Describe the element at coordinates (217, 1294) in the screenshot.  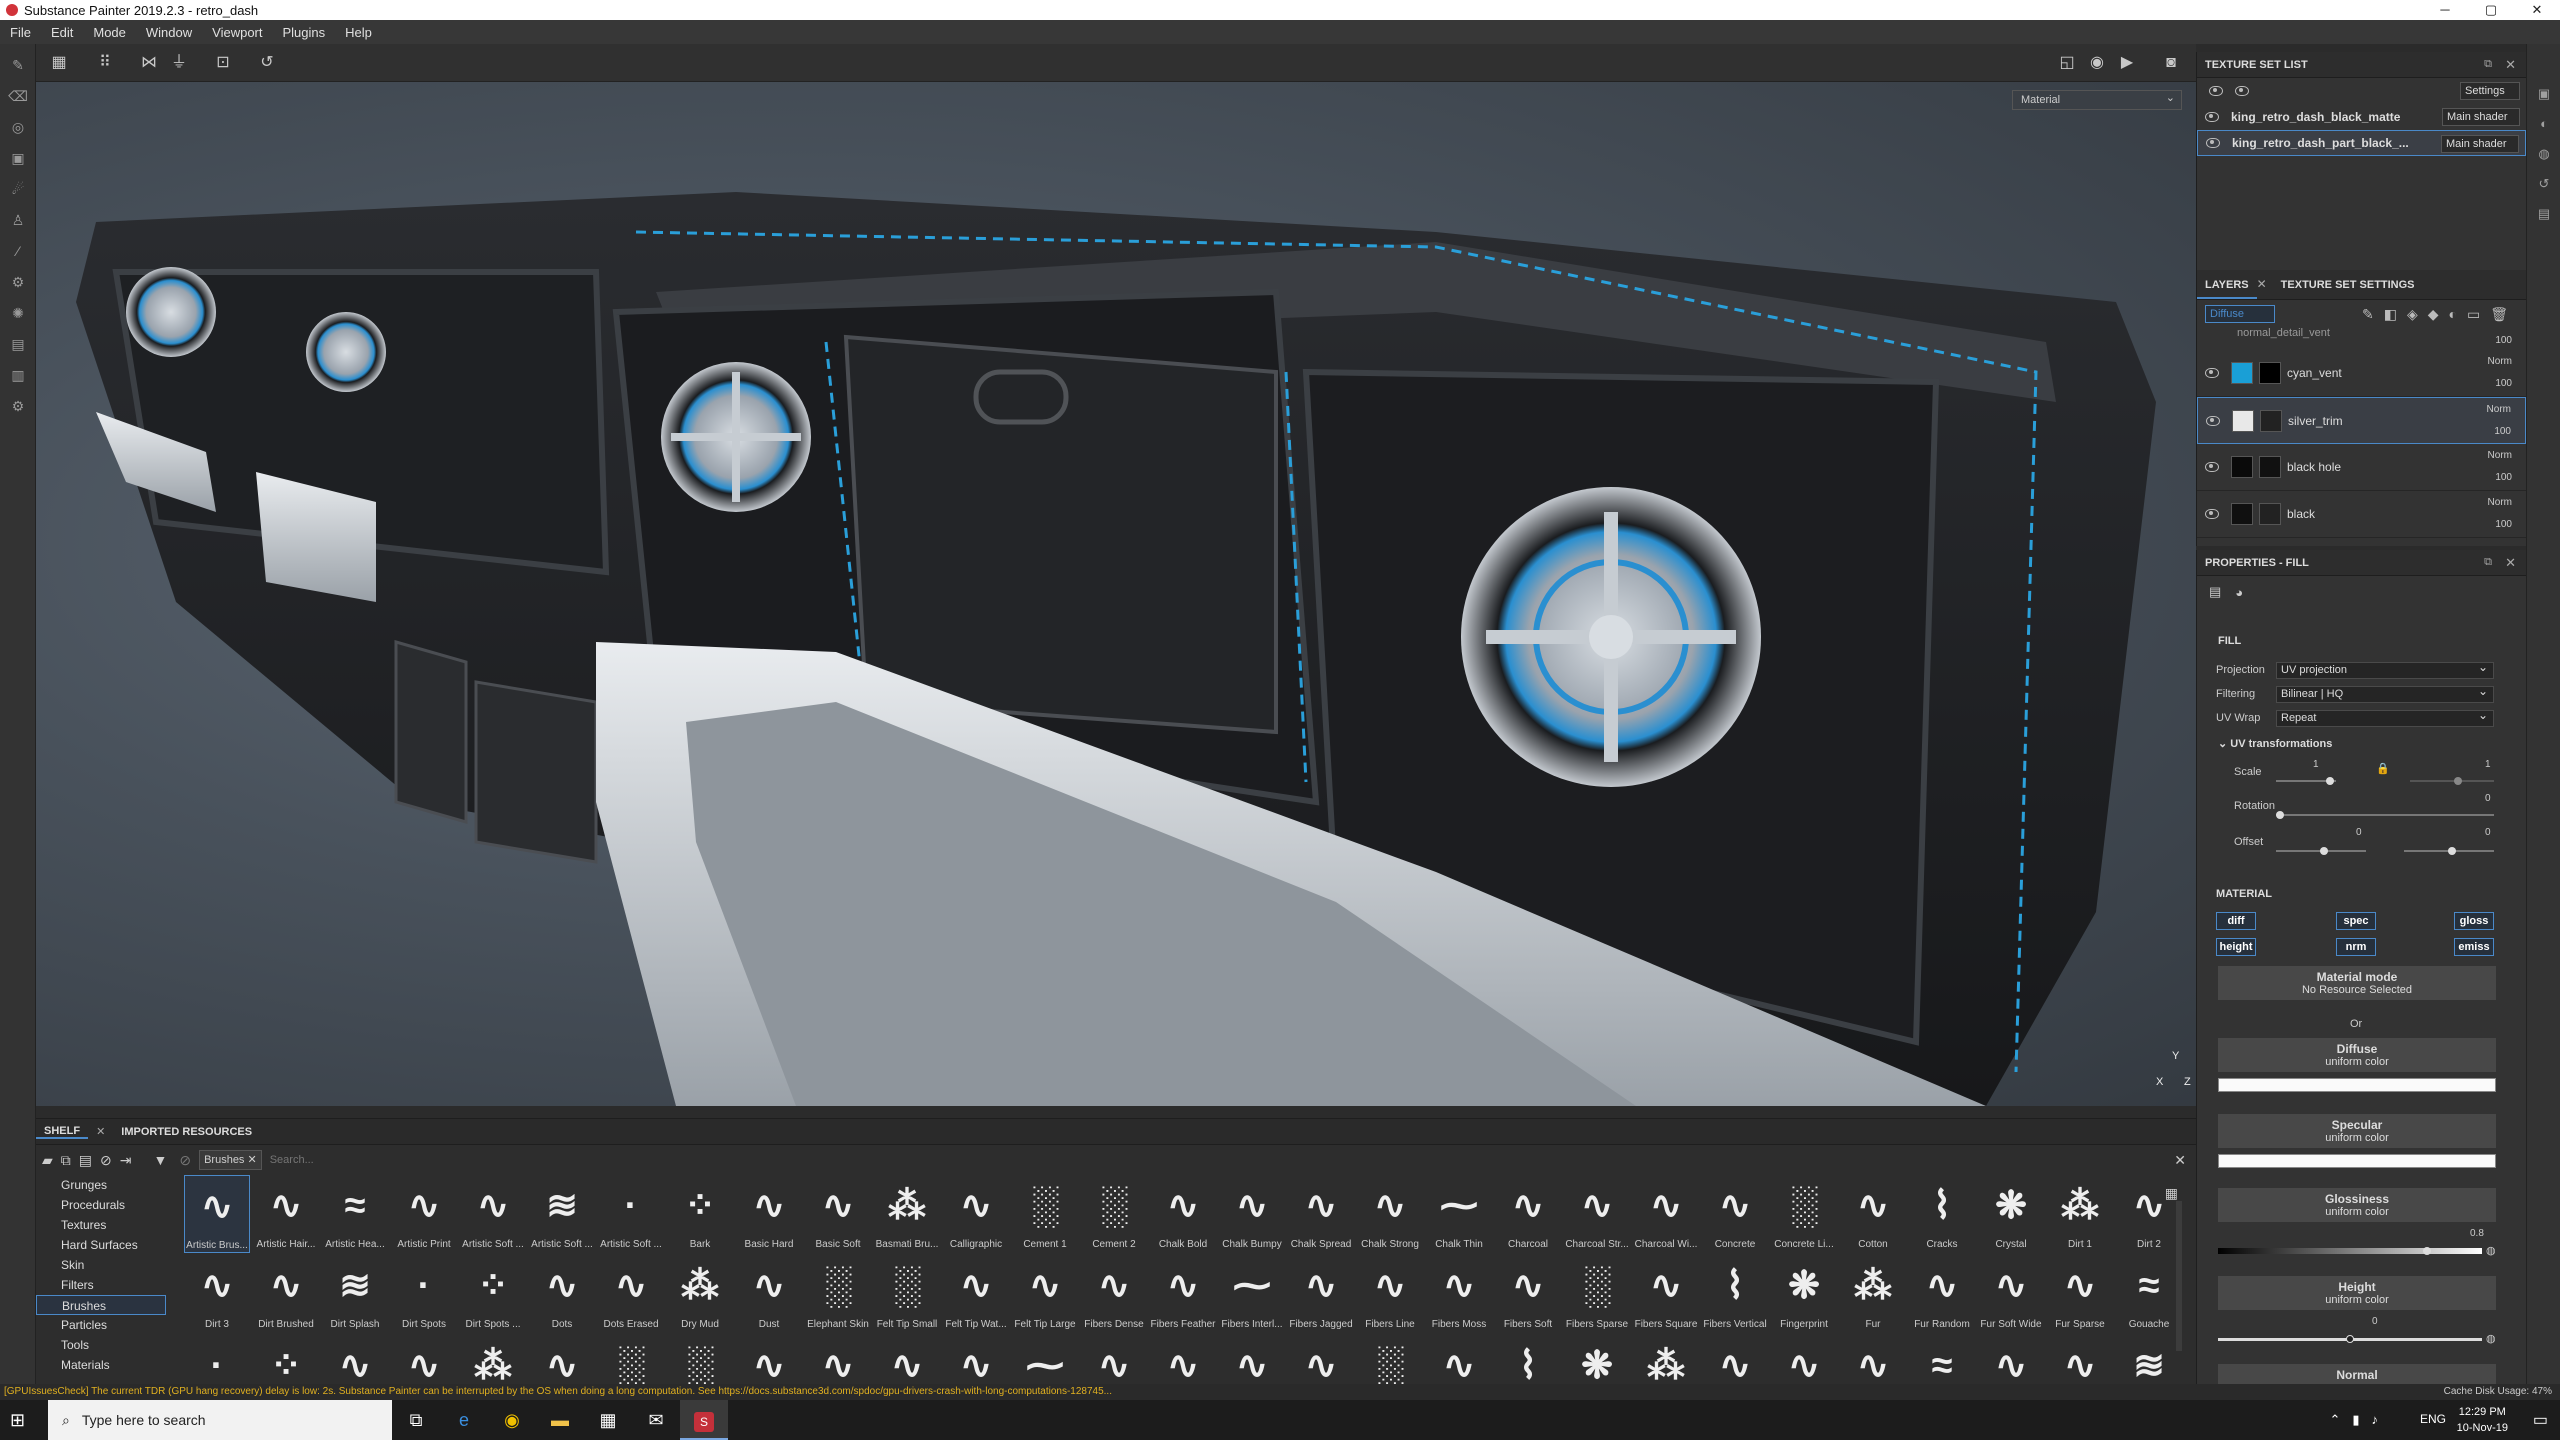
I see `brush-thumbnail: ∿ Dirt 3` at that location.